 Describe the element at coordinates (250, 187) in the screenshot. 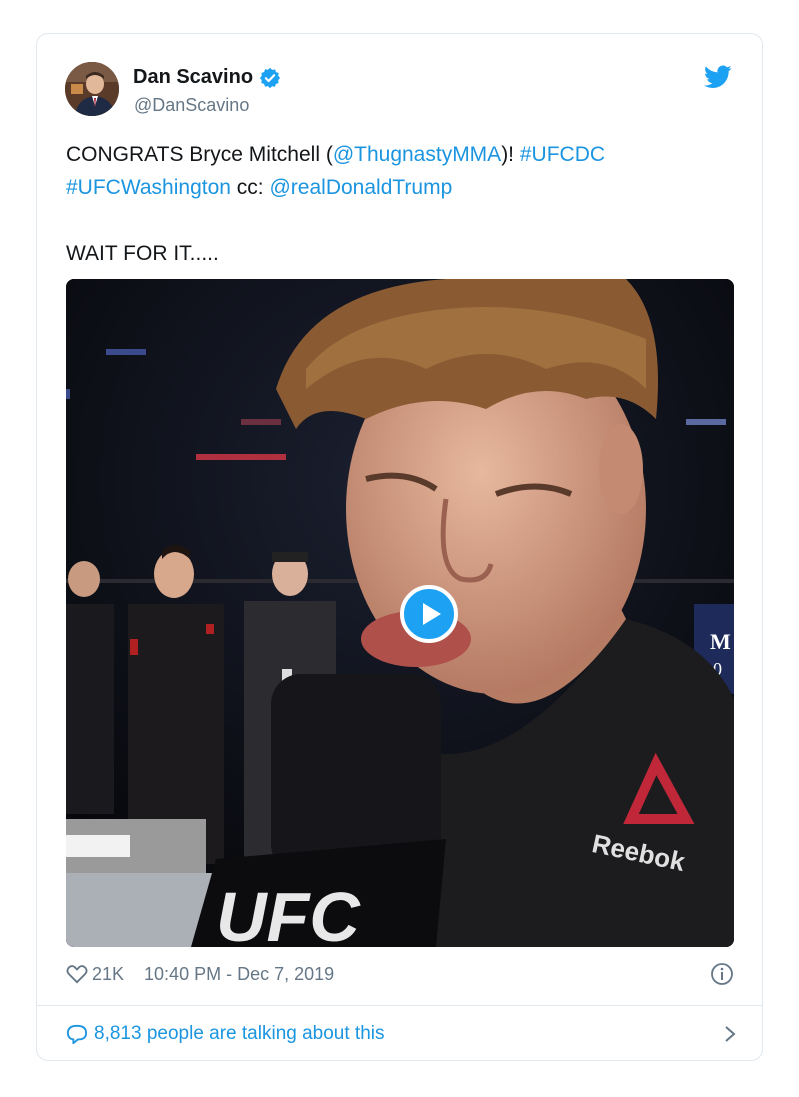

I see `tweet-text-cc: cc:` at that location.